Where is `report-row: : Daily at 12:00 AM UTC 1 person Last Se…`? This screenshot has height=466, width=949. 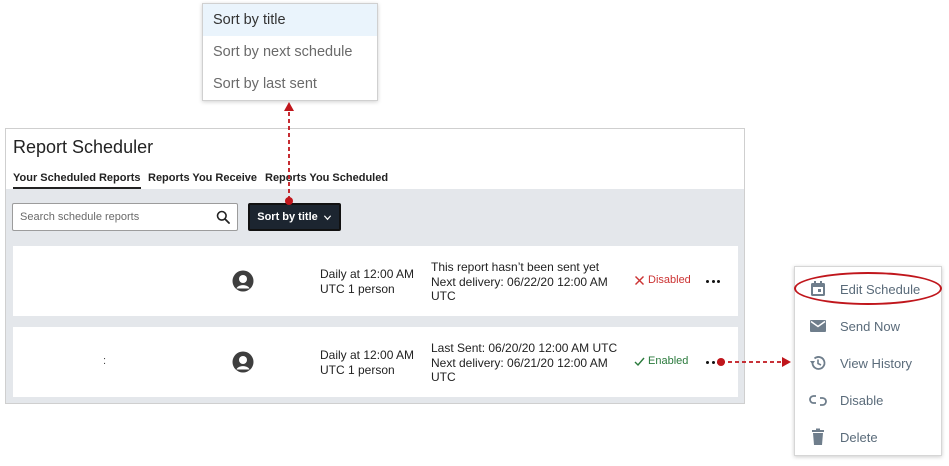
report-row: : Daily at 12:00 AM UTC 1 person Last Se… is located at coordinates (375, 362).